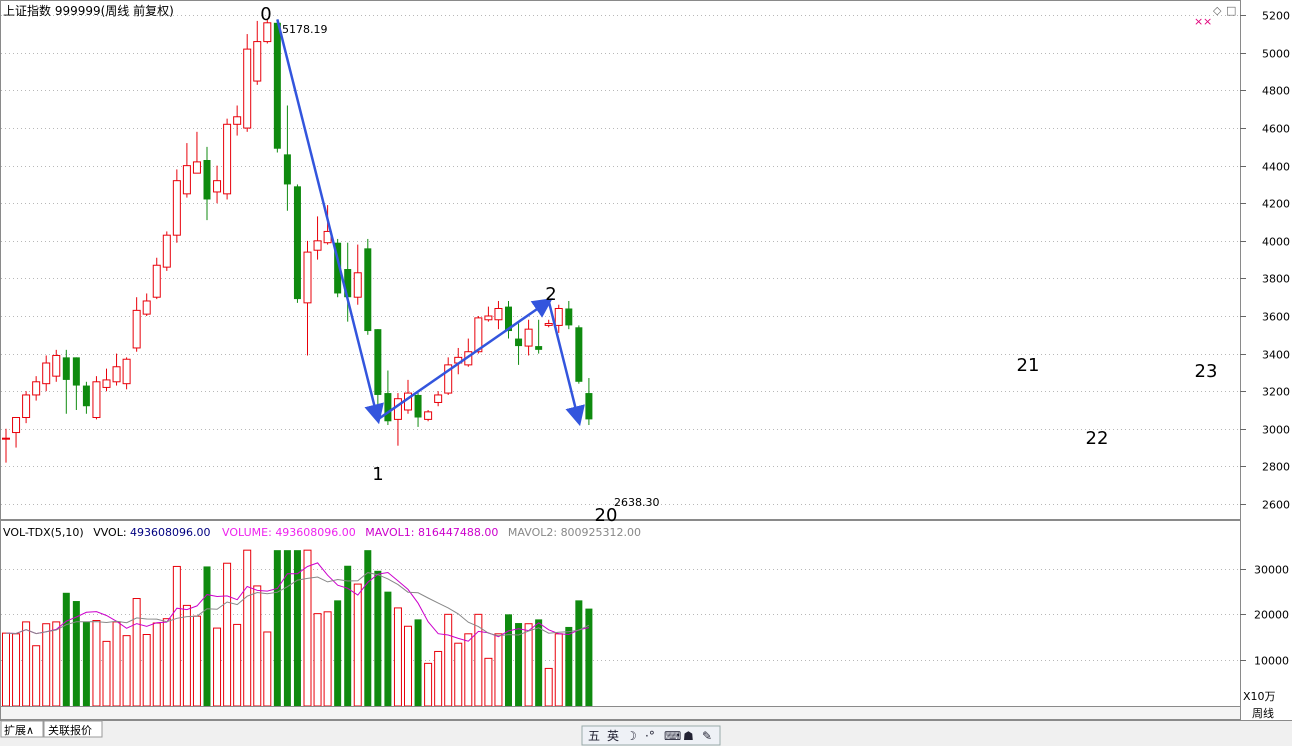 The width and height of the screenshot is (1292, 746). I want to click on mavol1-value: 816447488.00, so click(458, 532).